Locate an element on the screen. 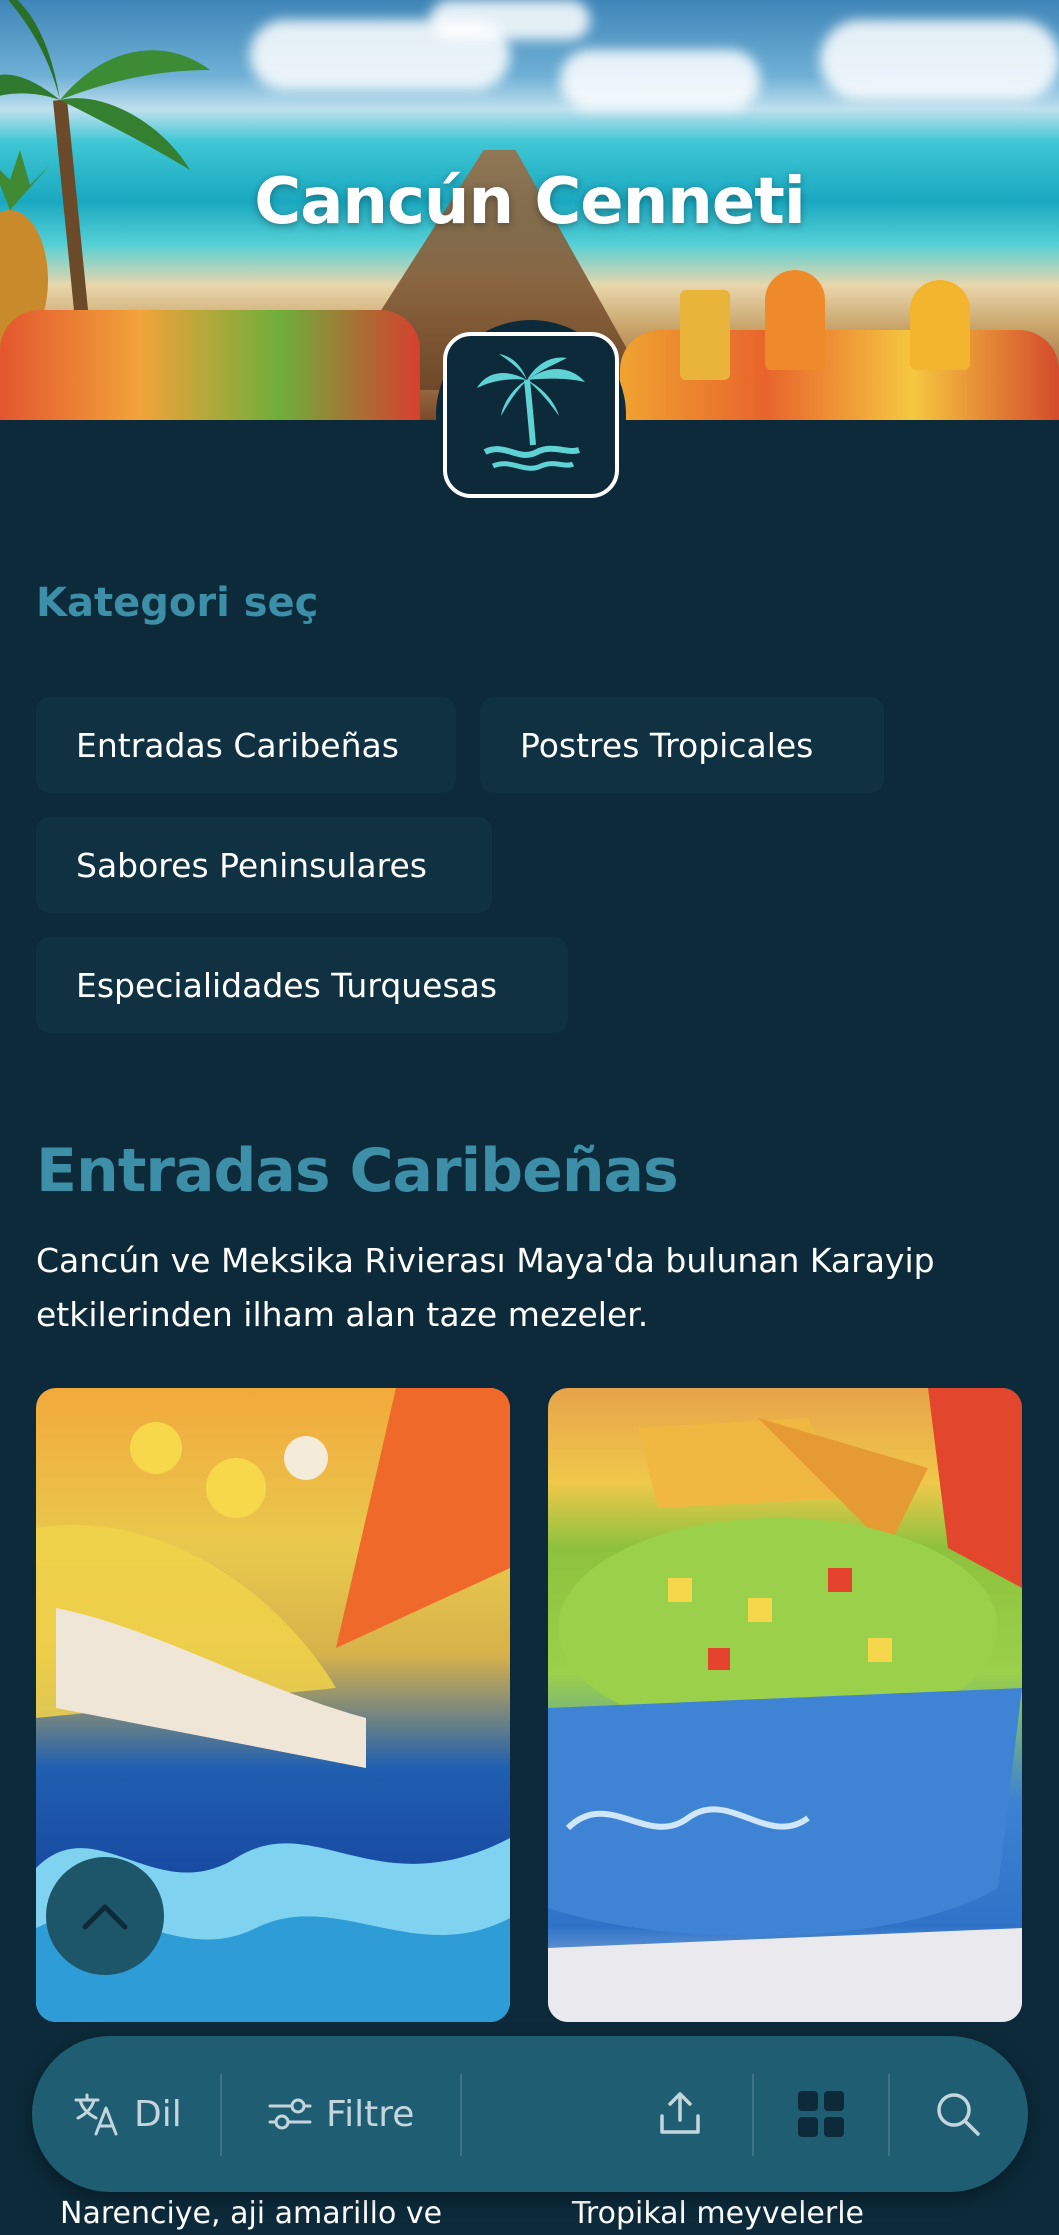 This screenshot has width=1059, height=2235. filter-button: Filtre is located at coordinates (341, 2114).